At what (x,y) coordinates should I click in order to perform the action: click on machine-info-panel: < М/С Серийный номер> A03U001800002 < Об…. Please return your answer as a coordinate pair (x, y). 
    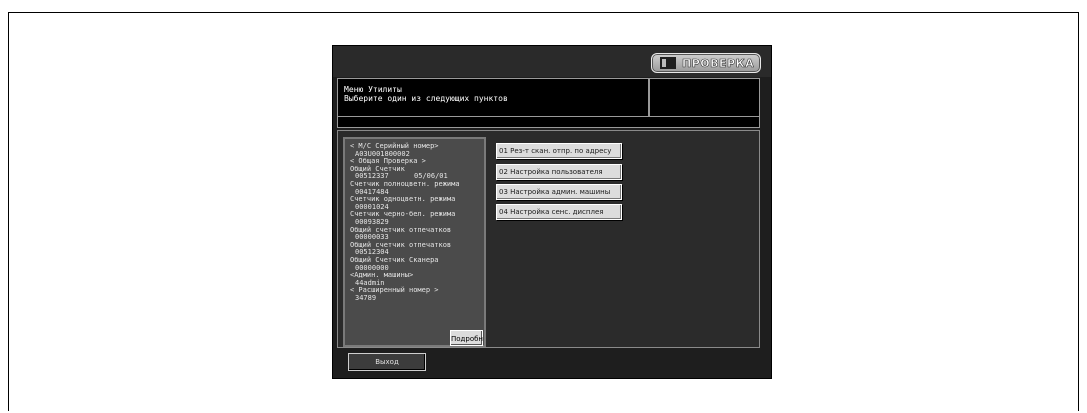
    Looking at the image, I should click on (414, 242).